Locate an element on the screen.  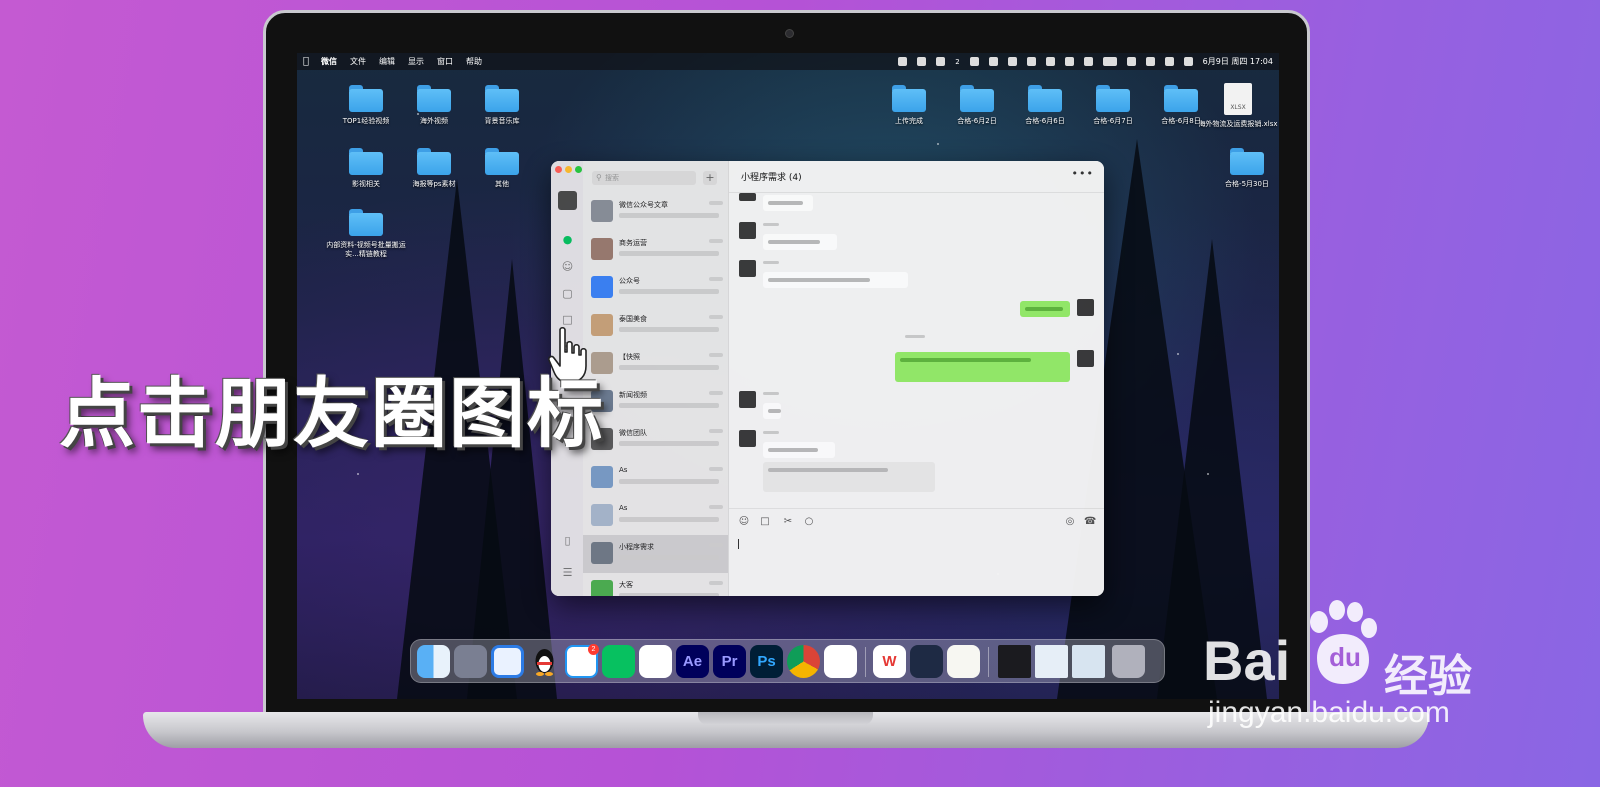
divider is located at coordinates (916, 192).